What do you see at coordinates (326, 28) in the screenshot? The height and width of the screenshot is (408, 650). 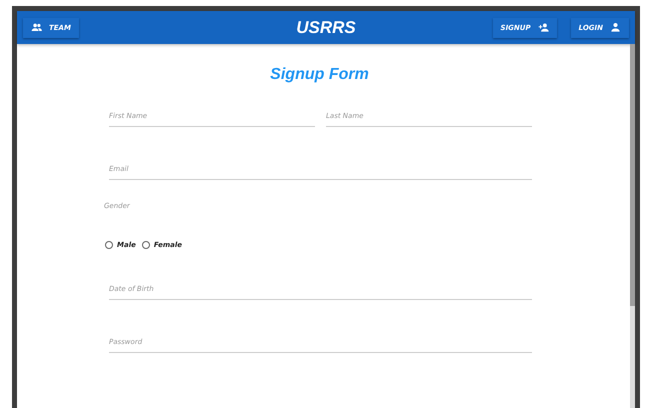 I see `app-title: USRRS` at bounding box center [326, 28].